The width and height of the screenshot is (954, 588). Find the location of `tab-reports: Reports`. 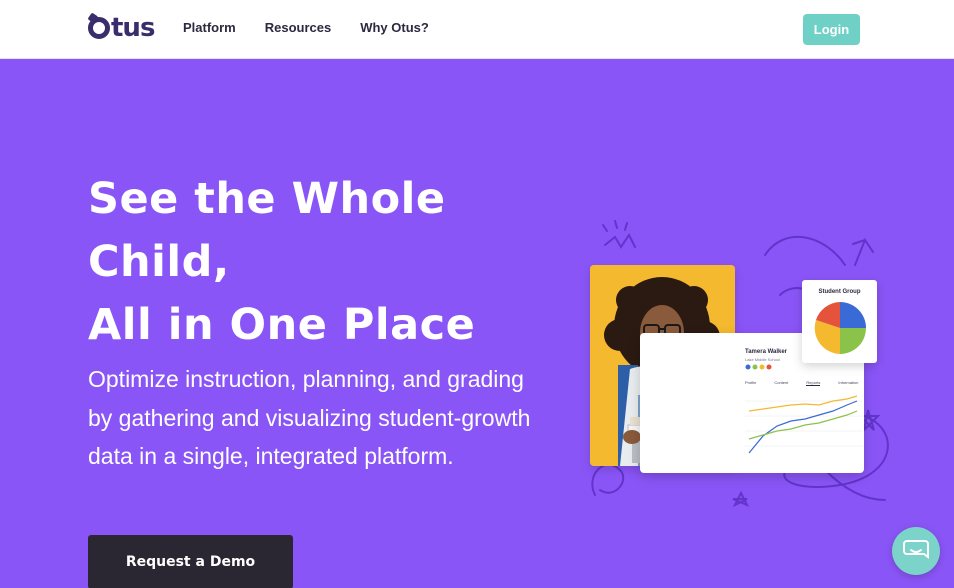

tab-reports: Reports is located at coordinates (813, 383).